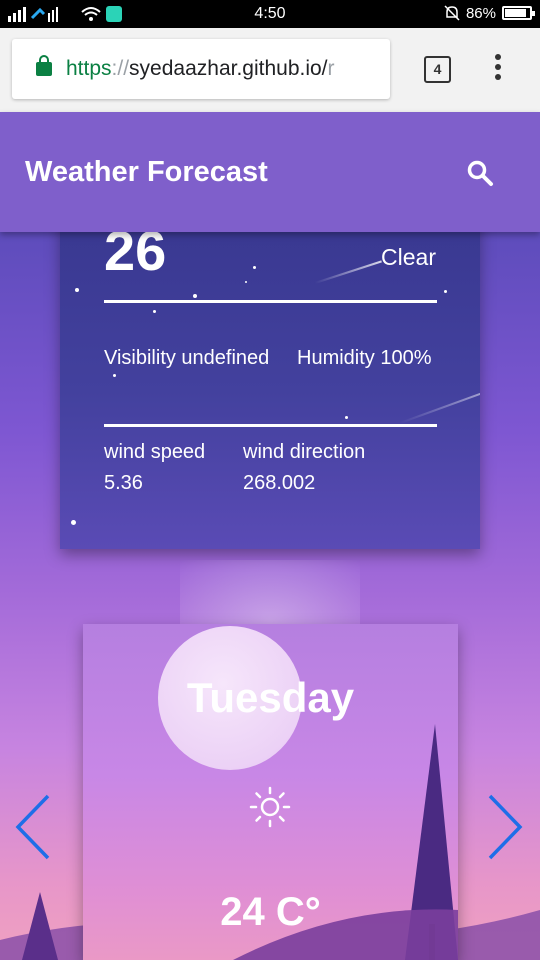 This screenshot has height=960, width=540. Describe the element at coordinates (44, 65) in the screenshot. I see `lock-icon` at that location.